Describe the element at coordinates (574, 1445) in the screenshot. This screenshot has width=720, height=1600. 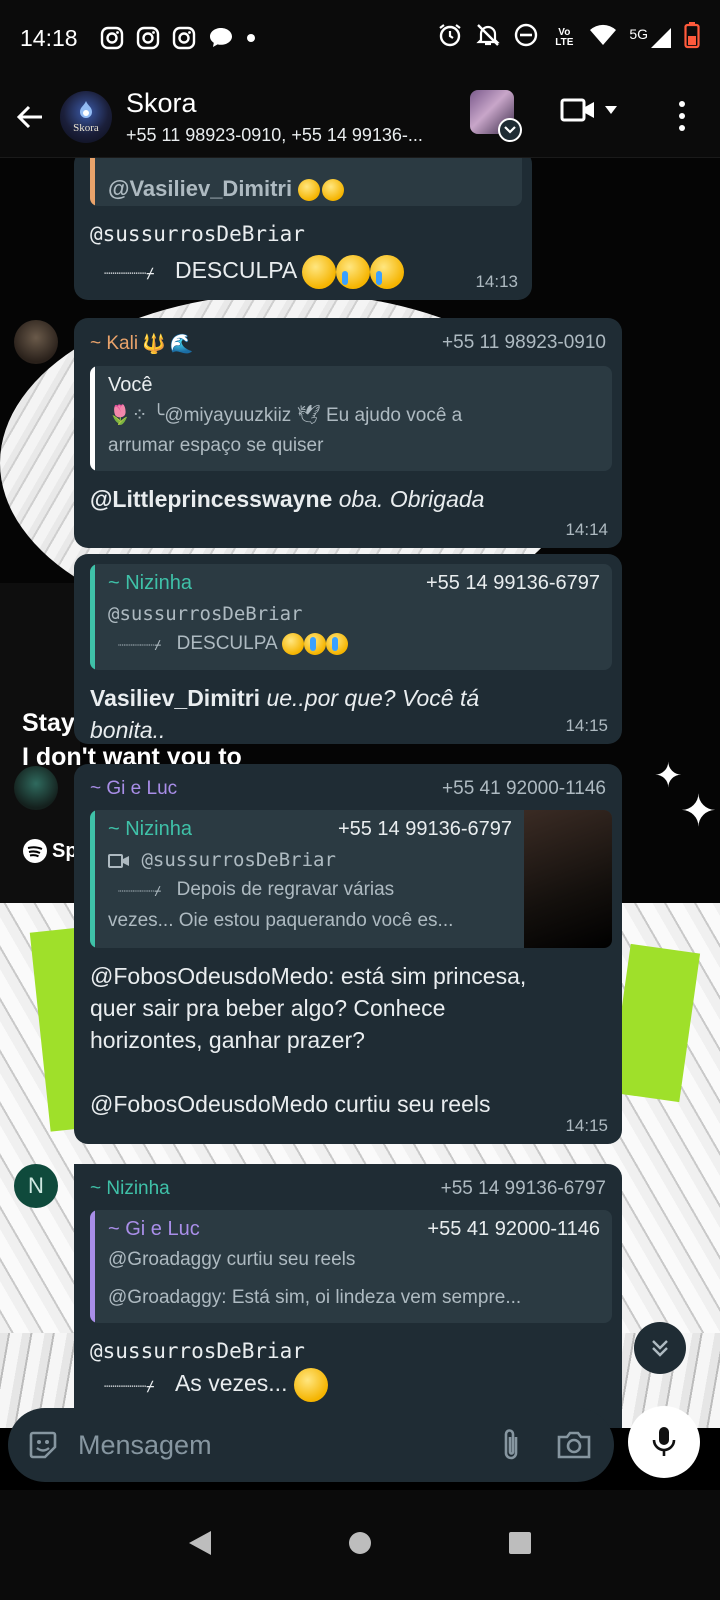
I see `camera-icon` at that location.